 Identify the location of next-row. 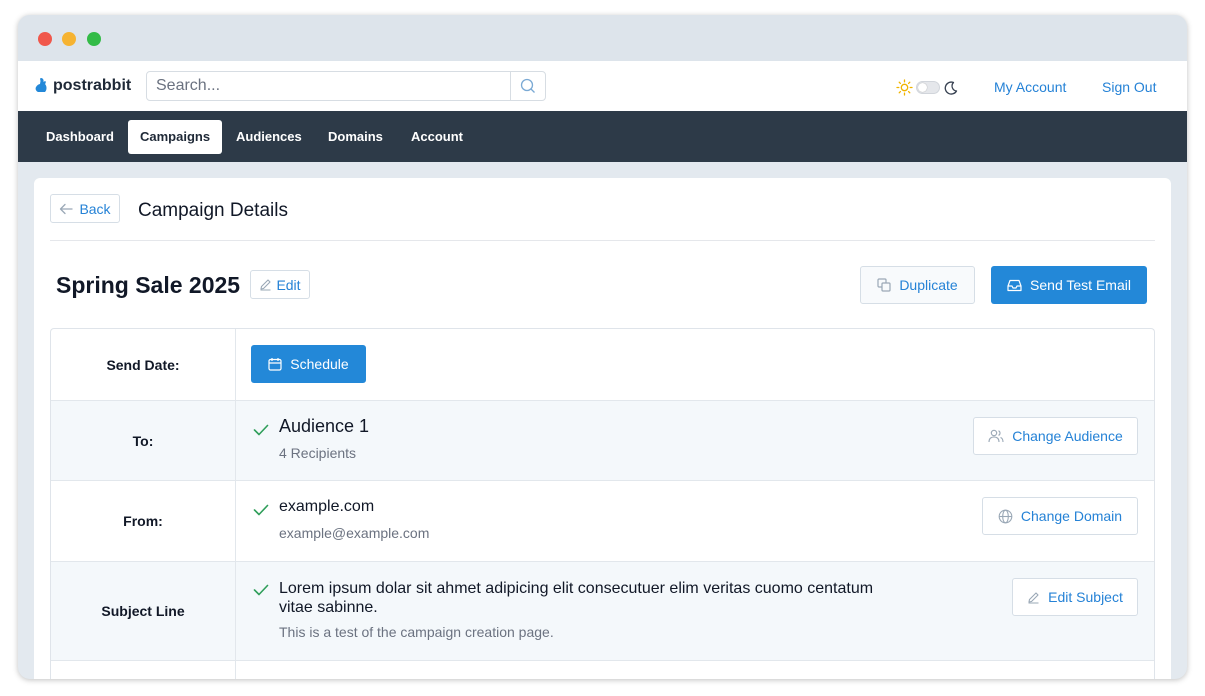
(602, 670).